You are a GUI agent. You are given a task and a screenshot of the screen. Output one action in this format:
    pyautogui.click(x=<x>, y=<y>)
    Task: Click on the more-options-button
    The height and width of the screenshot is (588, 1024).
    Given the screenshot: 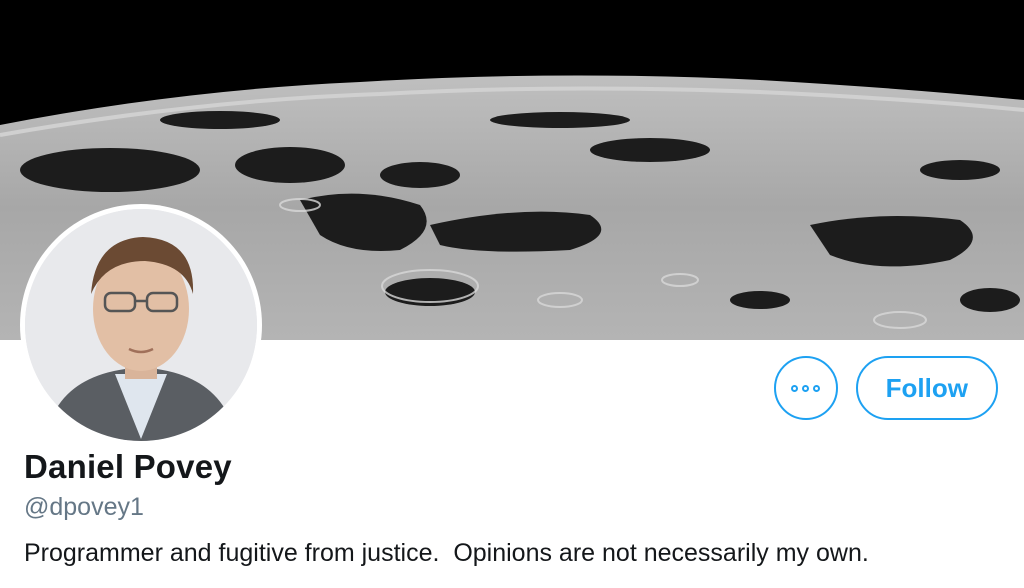 What is the action you would take?
    pyautogui.click(x=805, y=388)
    